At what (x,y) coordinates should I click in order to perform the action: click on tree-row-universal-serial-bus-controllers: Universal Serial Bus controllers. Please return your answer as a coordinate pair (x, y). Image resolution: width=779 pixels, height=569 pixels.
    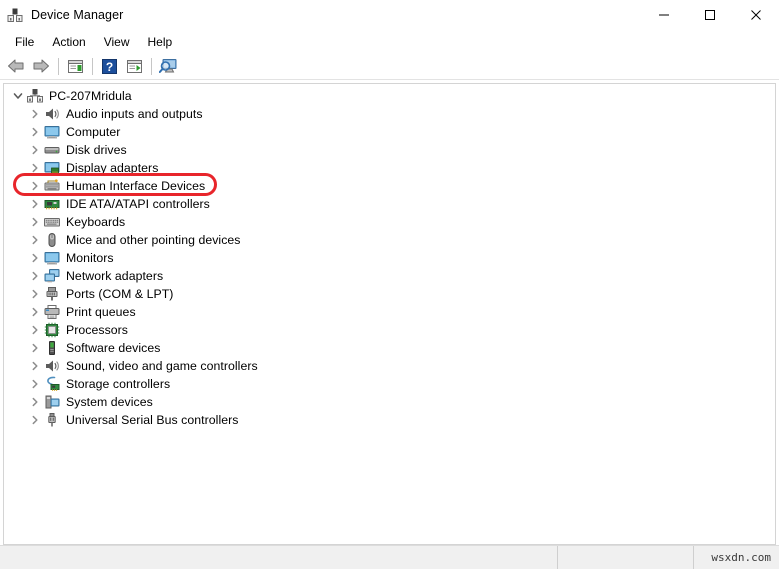
    Looking at the image, I should click on (389, 420).